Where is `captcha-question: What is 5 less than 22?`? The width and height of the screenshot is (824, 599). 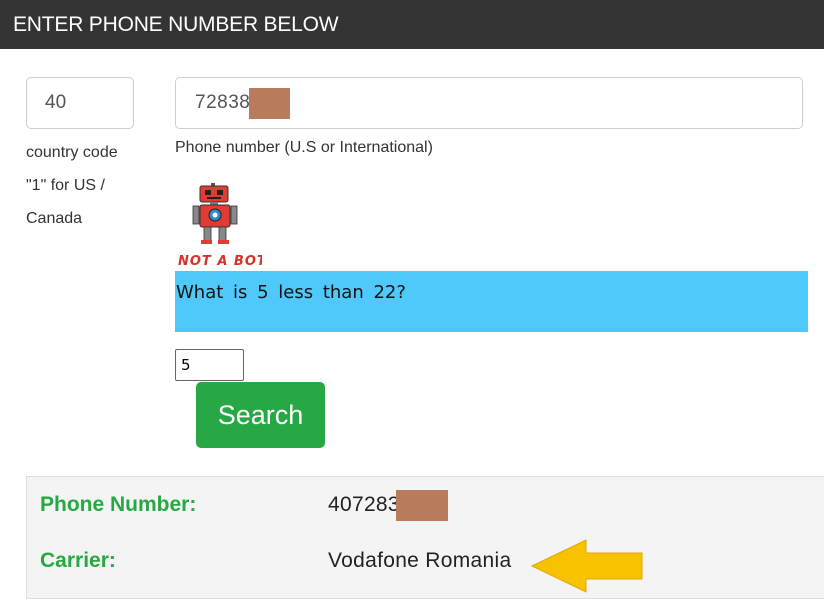 captcha-question: What is 5 less than 22? is located at coordinates (491, 301).